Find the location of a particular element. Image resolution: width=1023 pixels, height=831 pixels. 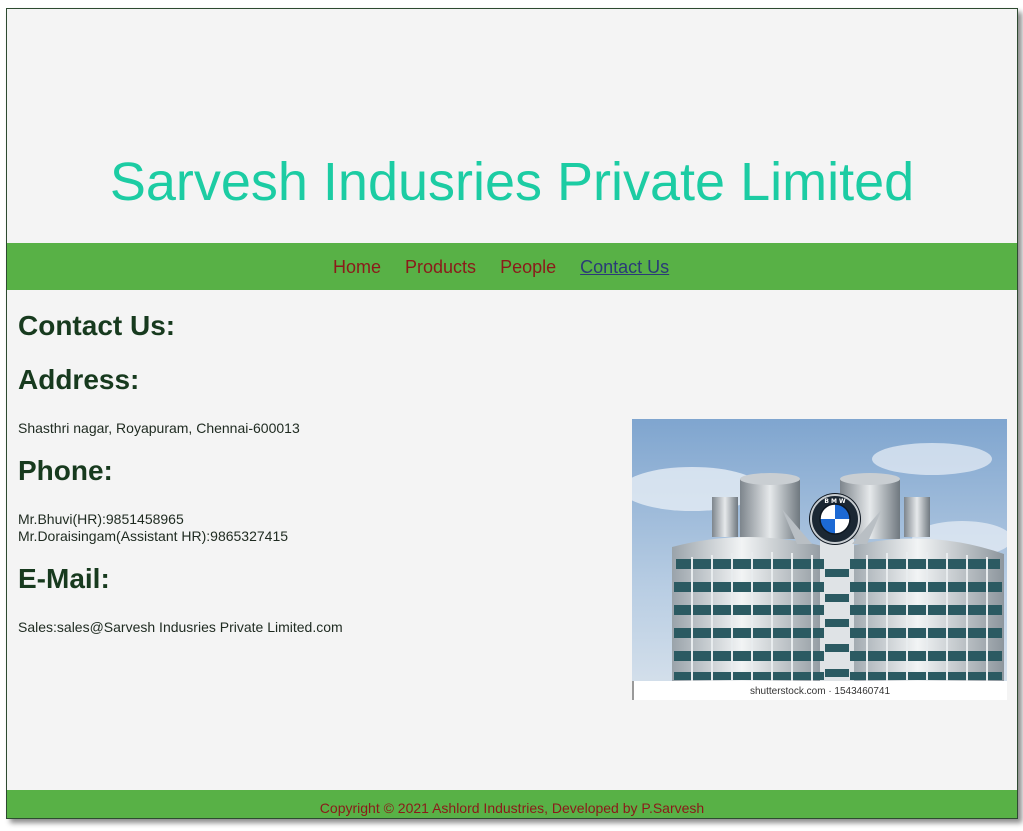

phone-line: Mr.Bhuvi(HR):9851458965 is located at coordinates (101, 519).